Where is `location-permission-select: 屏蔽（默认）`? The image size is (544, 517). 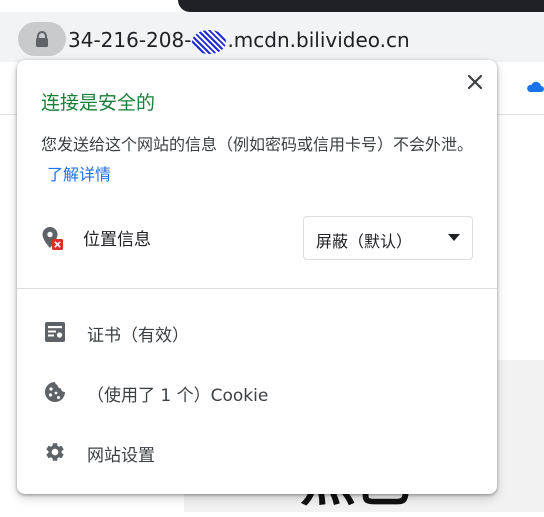 location-permission-select: 屏蔽（默认） is located at coordinates (388, 238).